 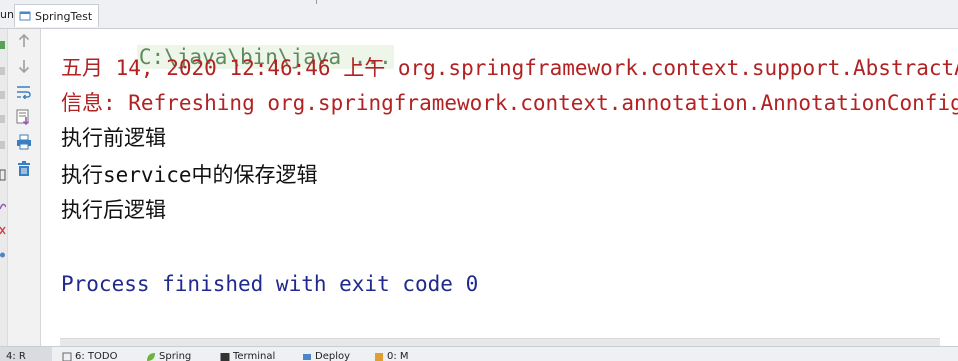 I want to click on trash-icon, so click(x=24, y=169).